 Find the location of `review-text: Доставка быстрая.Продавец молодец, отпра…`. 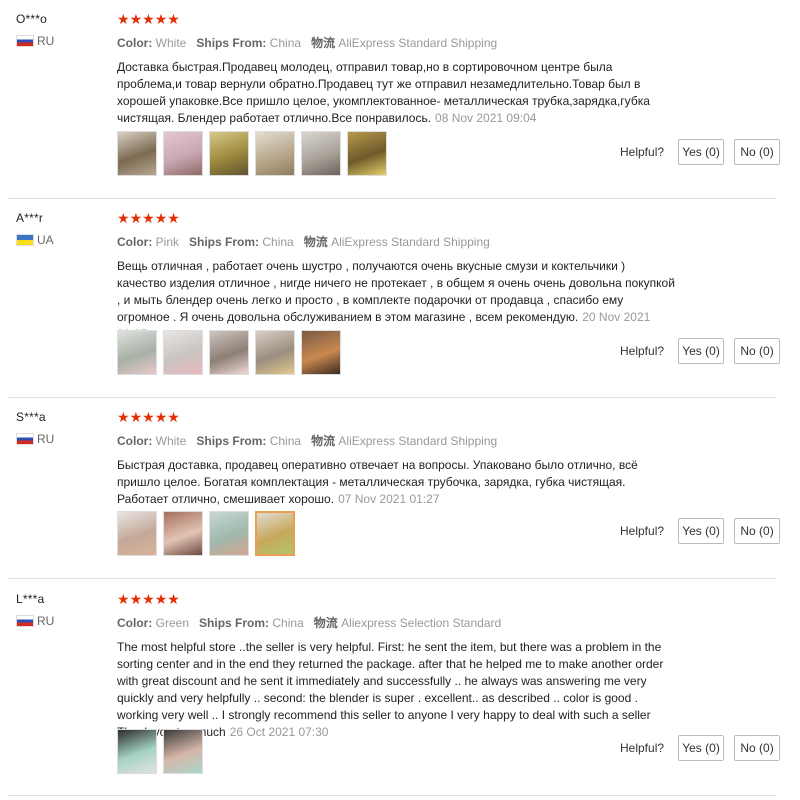

review-text: Доставка быстрая.Продавец молодец, отпра… is located at coordinates (397, 93).